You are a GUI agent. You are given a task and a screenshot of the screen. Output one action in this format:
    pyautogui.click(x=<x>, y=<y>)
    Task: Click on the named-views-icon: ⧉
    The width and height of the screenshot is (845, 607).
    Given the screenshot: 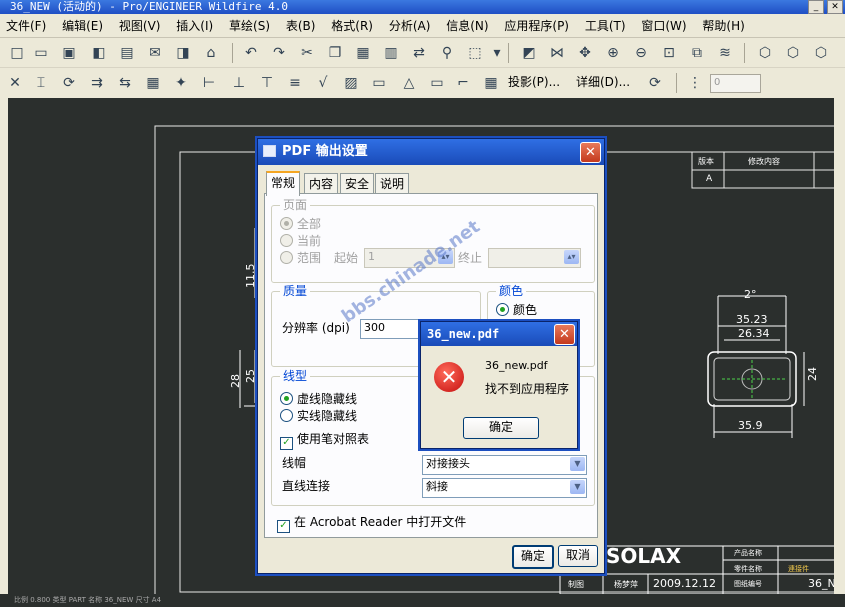 What is the action you would take?
    pyautogui.click(x=697, y=53)
    